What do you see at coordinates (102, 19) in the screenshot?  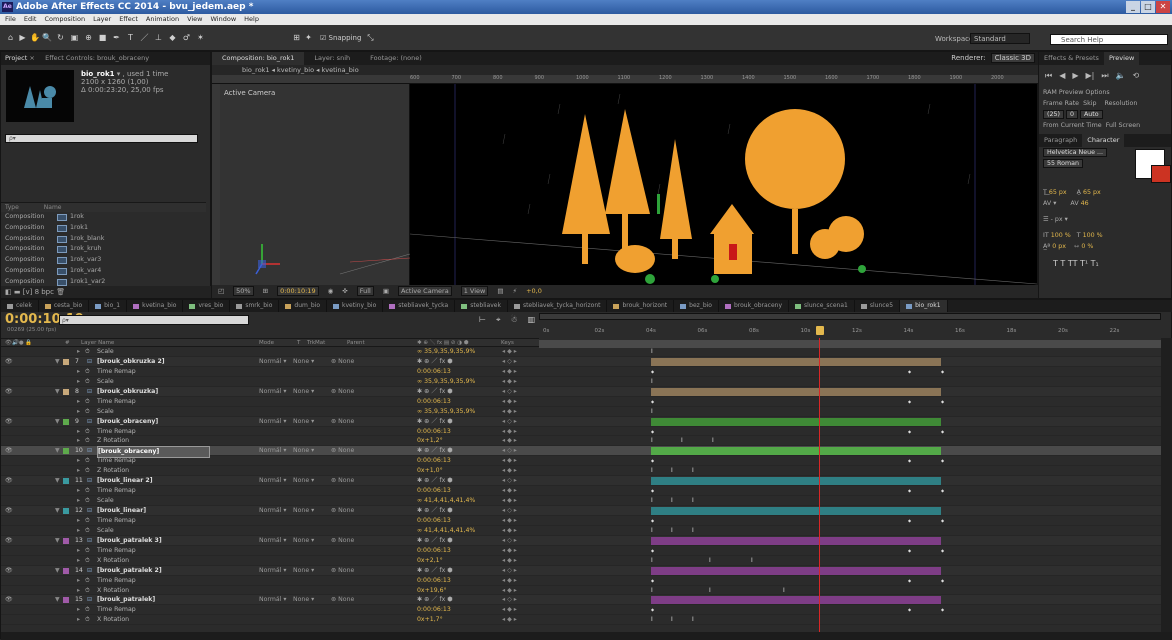 I see `menu-item-layer: Layer` at bounding box center [102, 19].